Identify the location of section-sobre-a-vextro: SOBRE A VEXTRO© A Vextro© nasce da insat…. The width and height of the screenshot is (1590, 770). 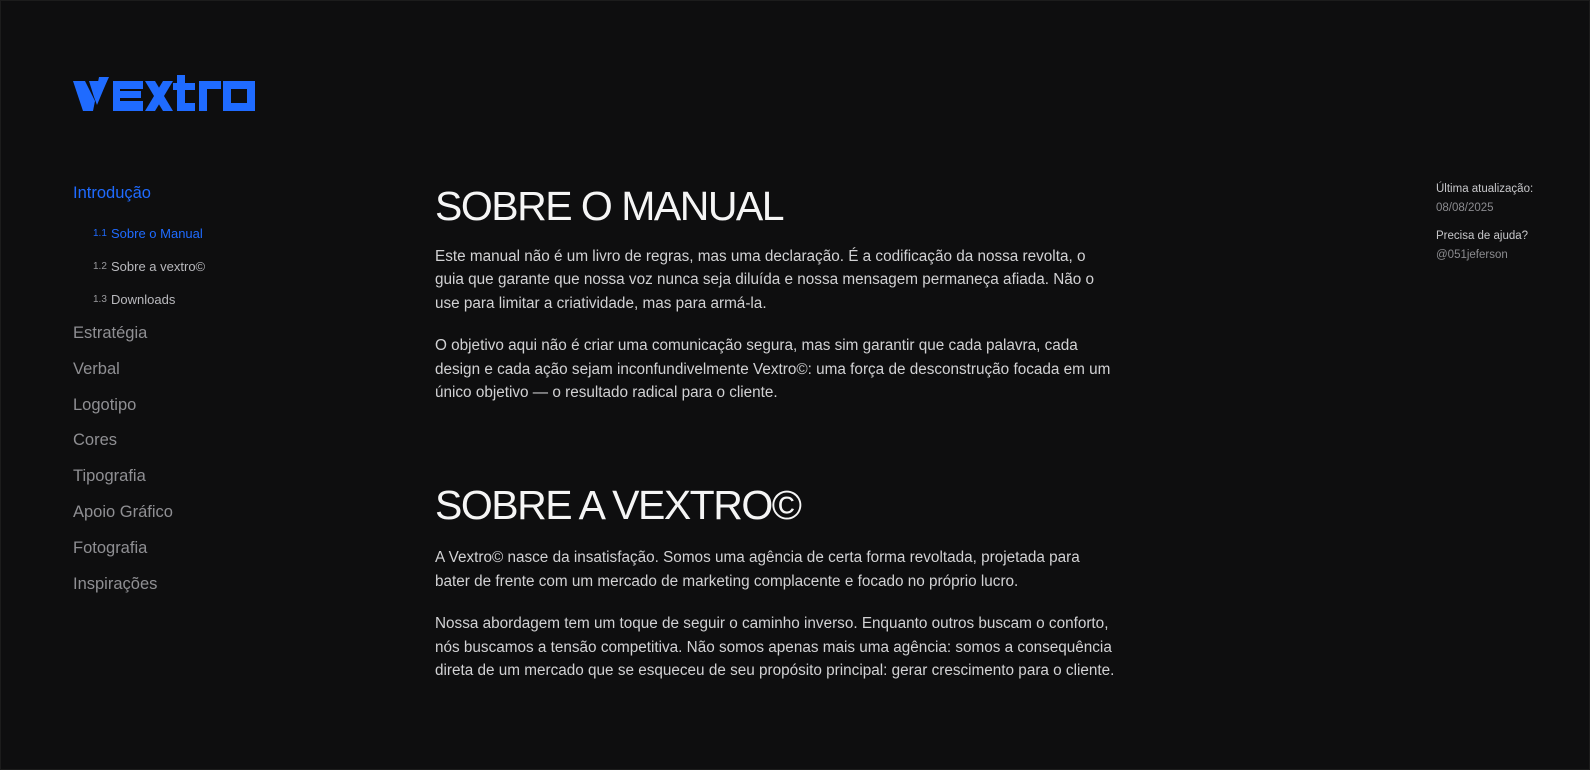
(775, 580).